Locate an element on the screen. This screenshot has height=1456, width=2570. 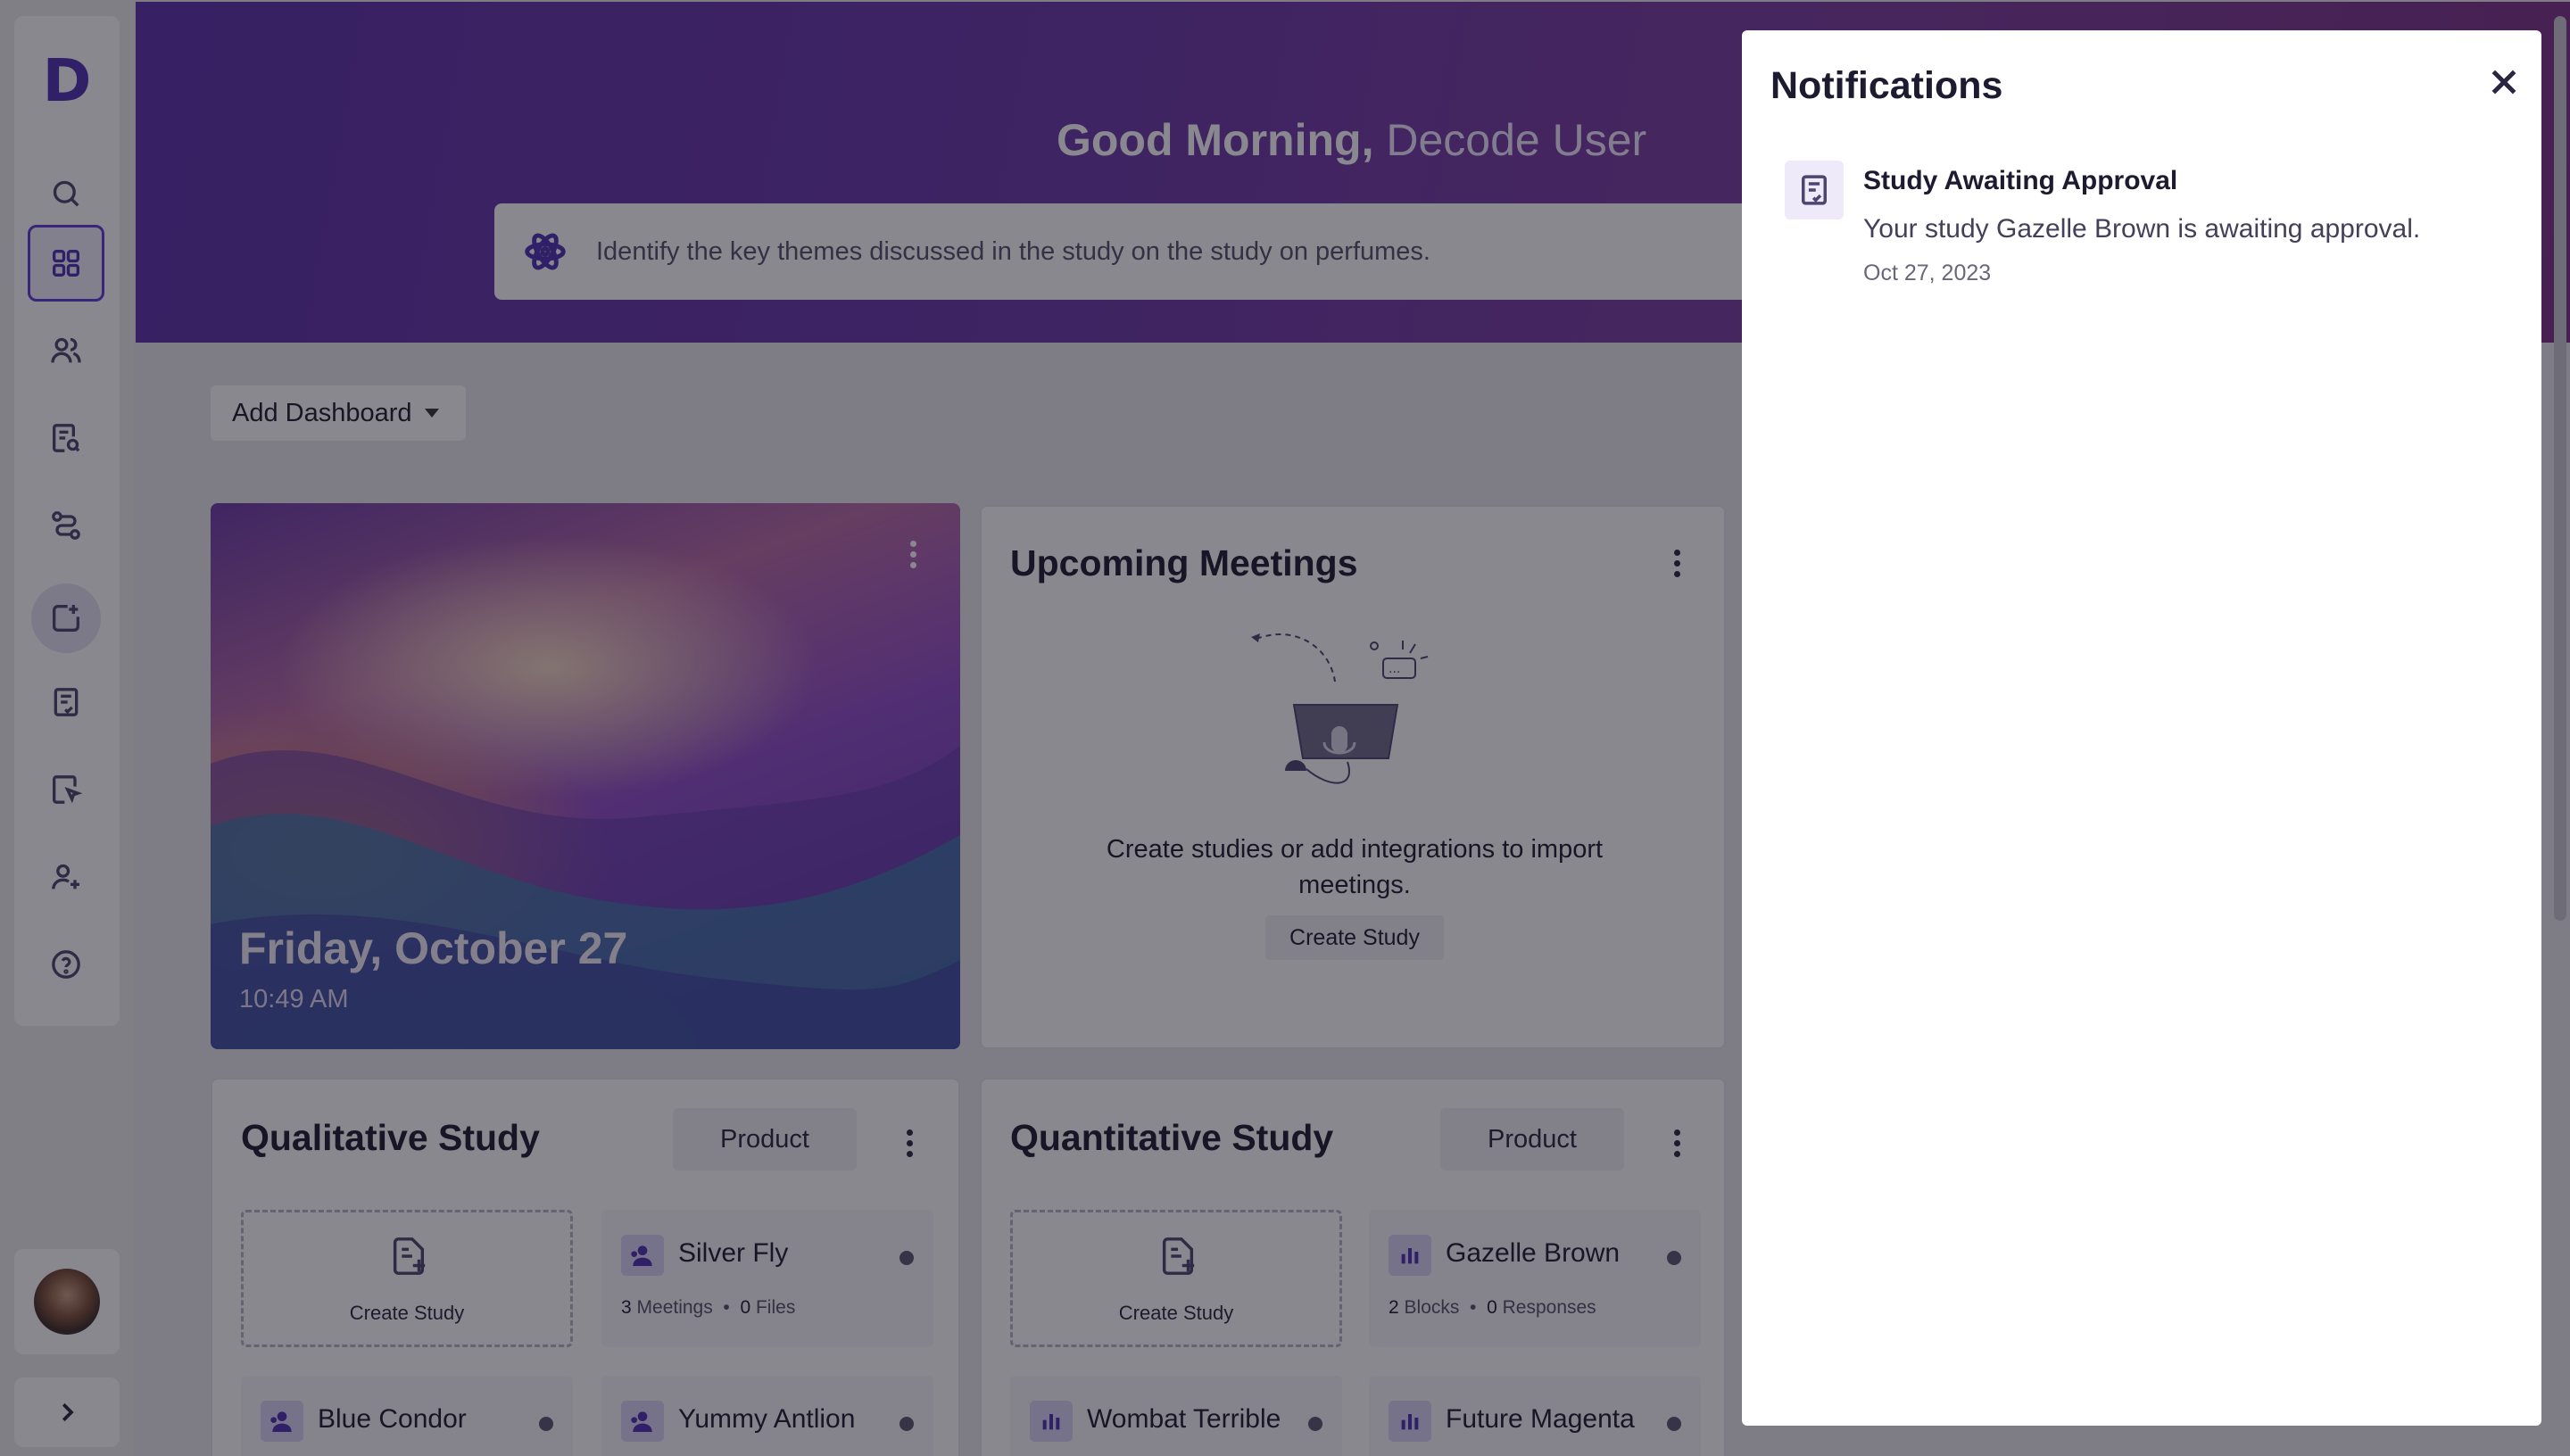
close-icon is located at coordinates (2503, 82).